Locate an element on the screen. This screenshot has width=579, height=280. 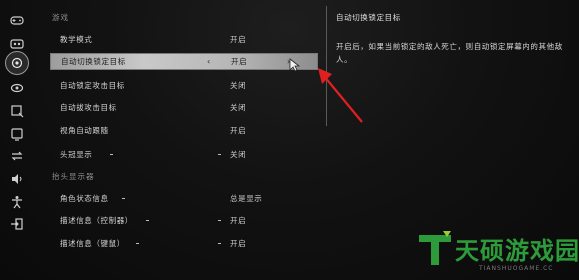
watermark: 天硕游戏园 TIANSHUOGAME.CC is located at coordinates (498, 251).